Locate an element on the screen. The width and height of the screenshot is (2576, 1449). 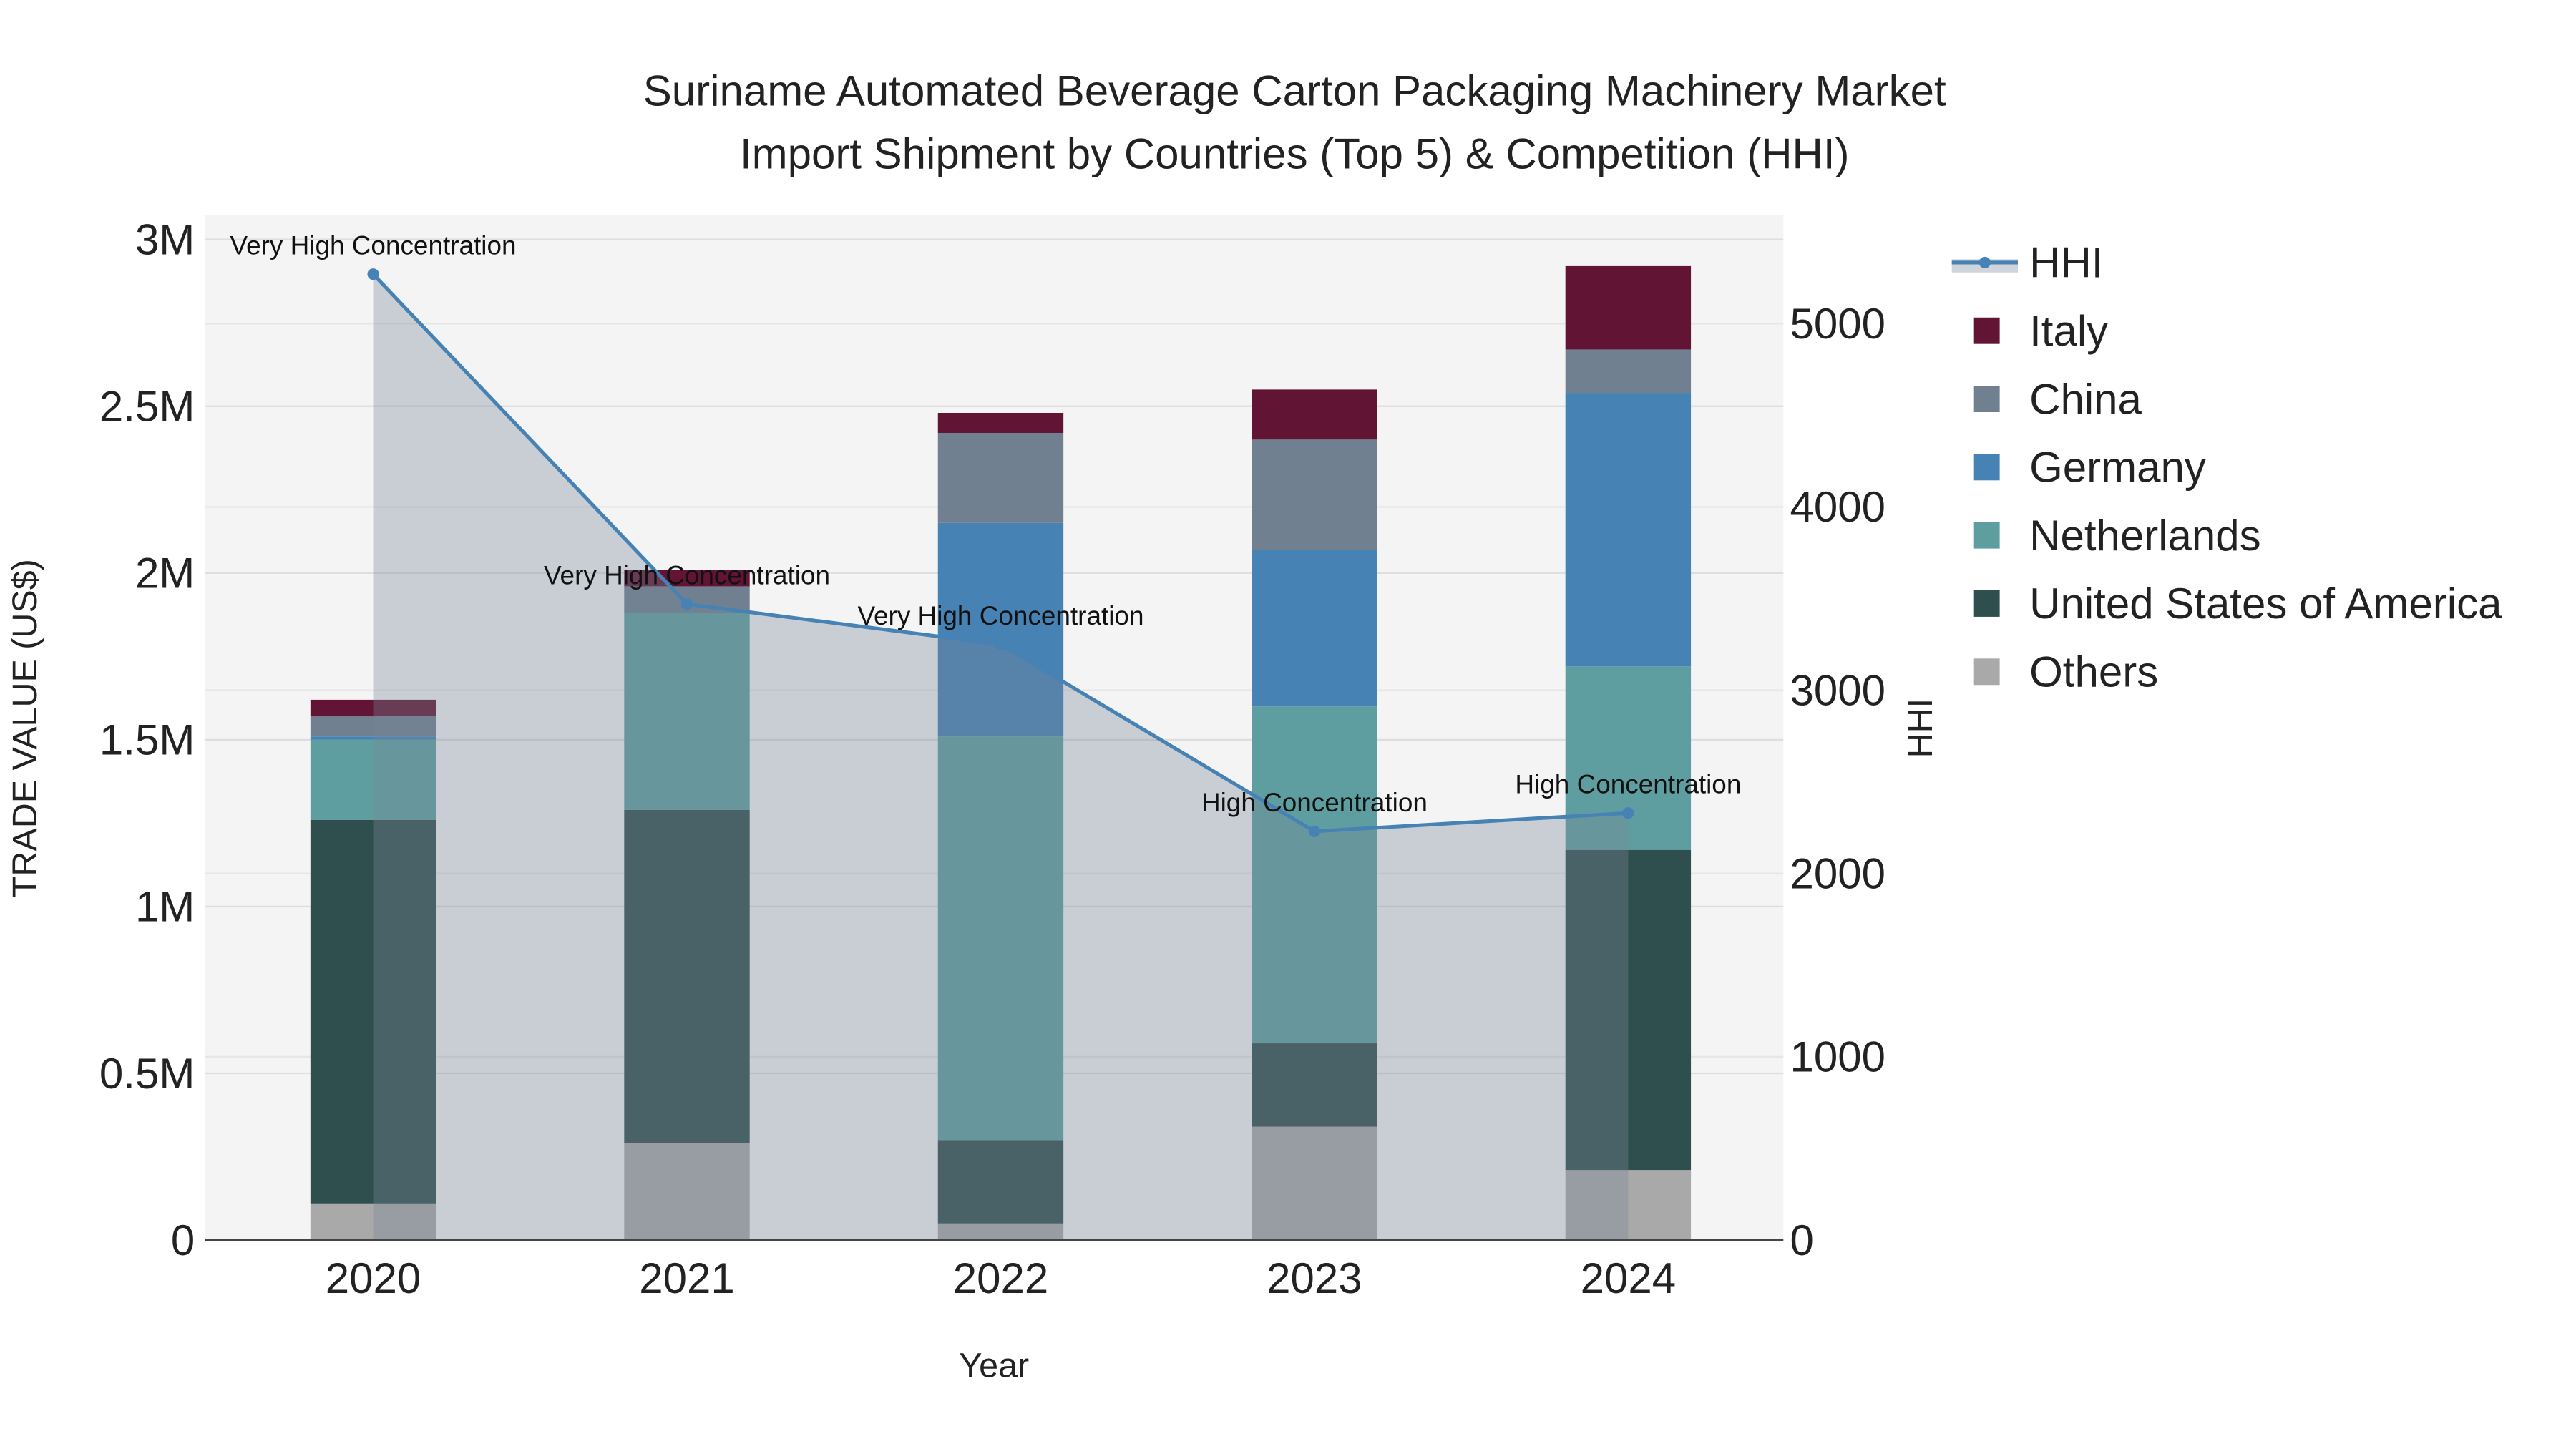
x-tick-label: 2023 is located at coordinates (1314, 1278).